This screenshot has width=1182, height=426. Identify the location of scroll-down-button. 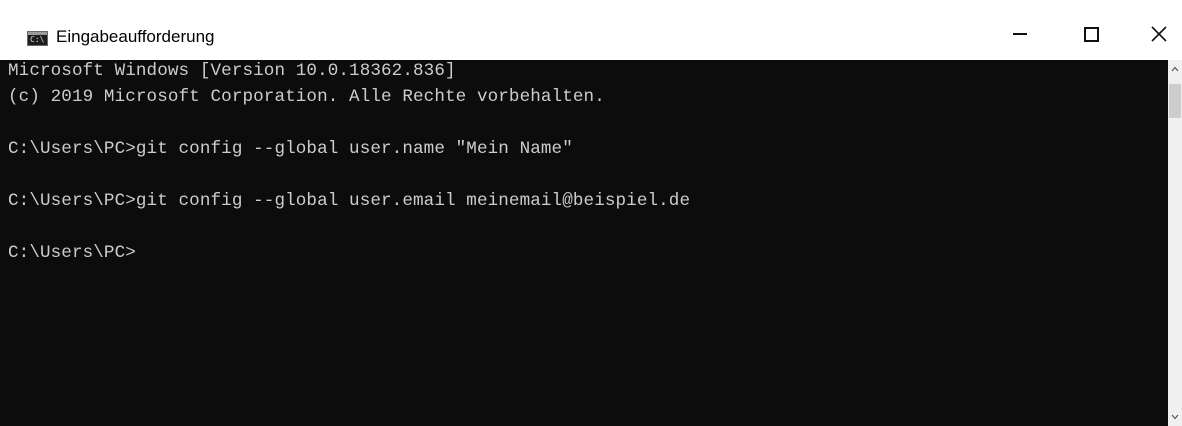
(1175, 417).